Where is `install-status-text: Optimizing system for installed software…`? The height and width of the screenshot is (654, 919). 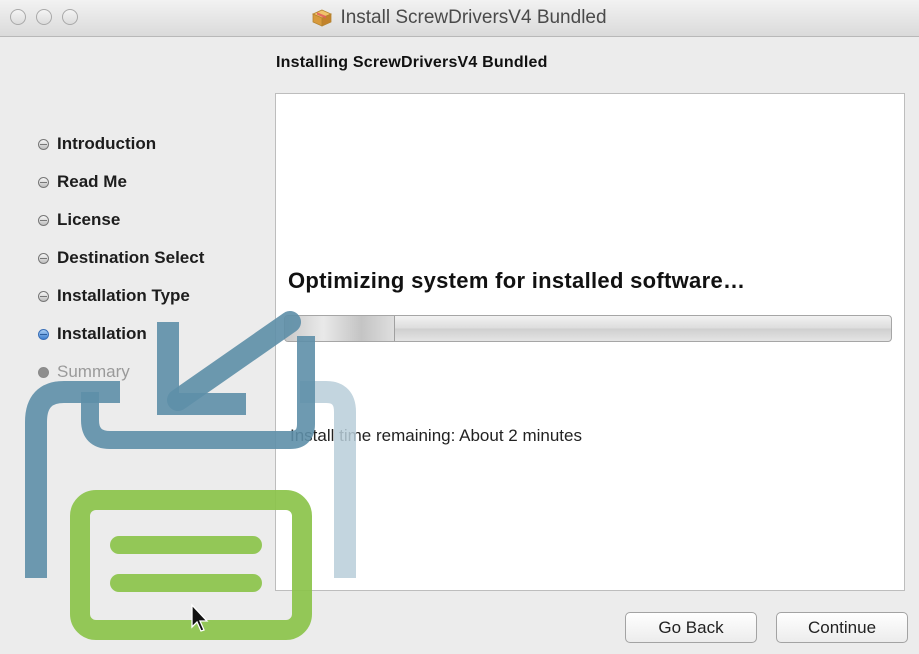 install-status-text: Optimizing system for installed software… is located at coordinates (517, 280).